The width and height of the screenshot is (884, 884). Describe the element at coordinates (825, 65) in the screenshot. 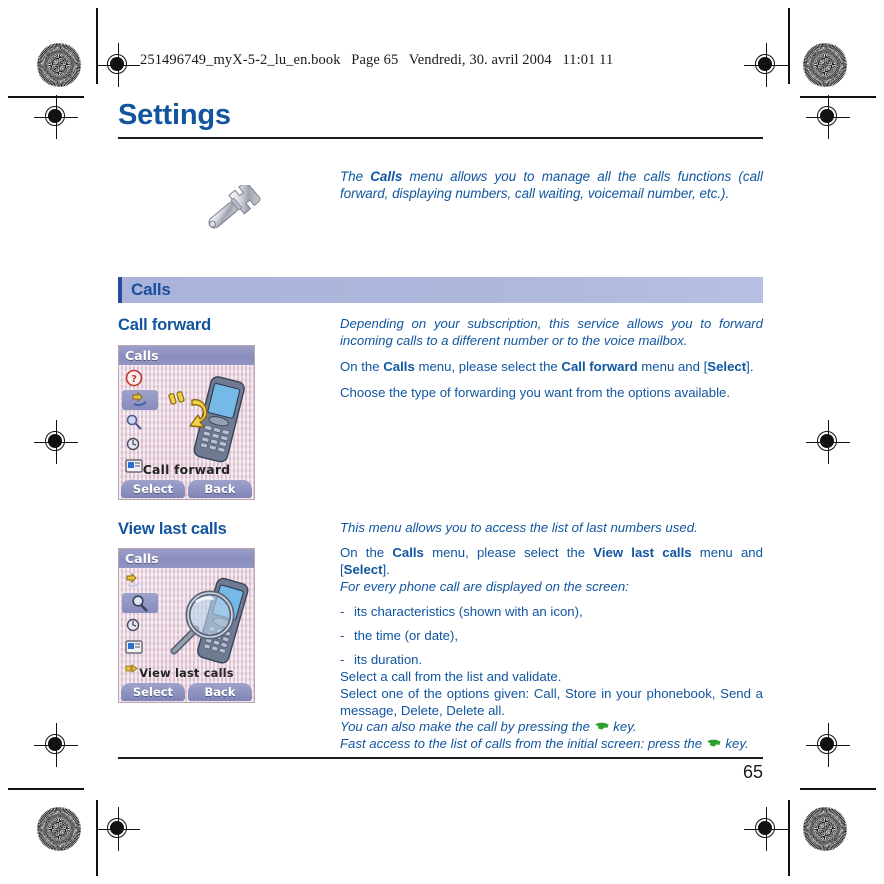

I see `starburst-calibration-mark-top-right` at that location.